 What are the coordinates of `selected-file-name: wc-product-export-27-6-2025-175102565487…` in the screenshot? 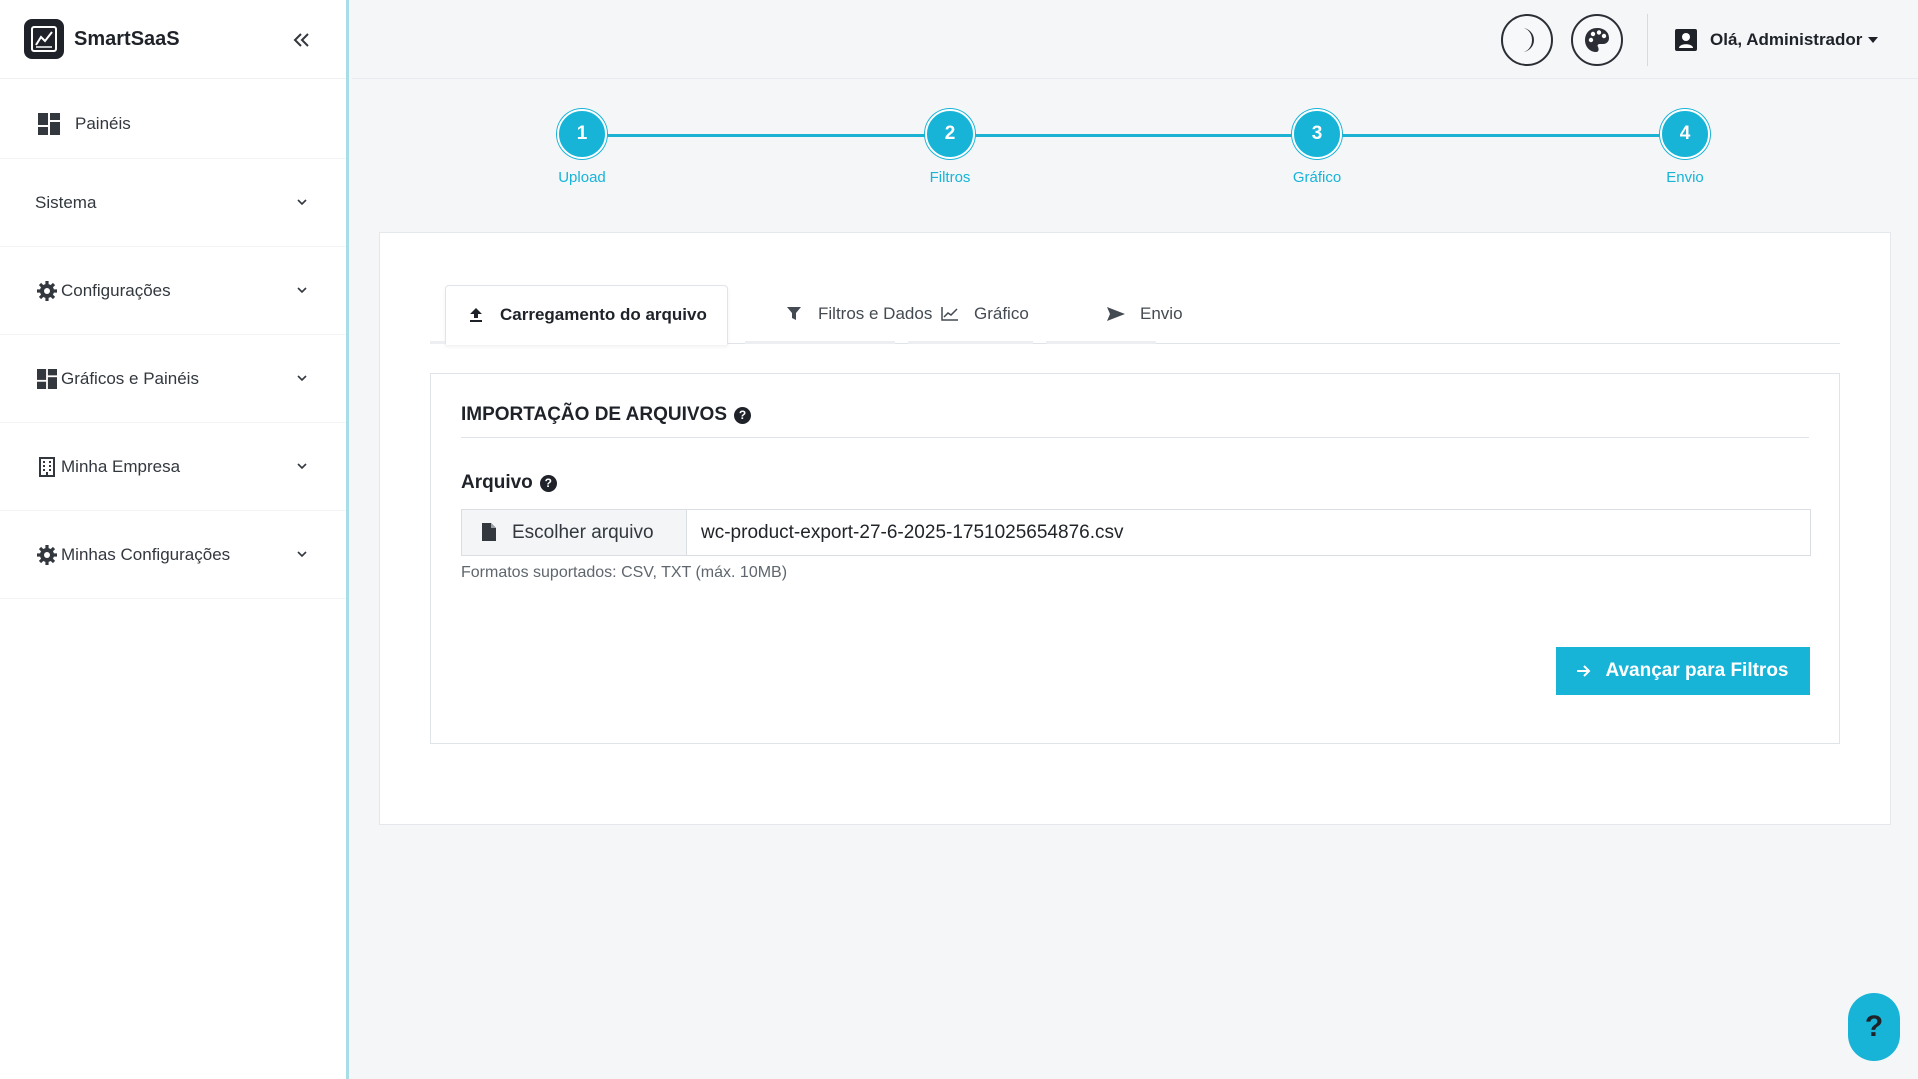 It's located at (912, 532).